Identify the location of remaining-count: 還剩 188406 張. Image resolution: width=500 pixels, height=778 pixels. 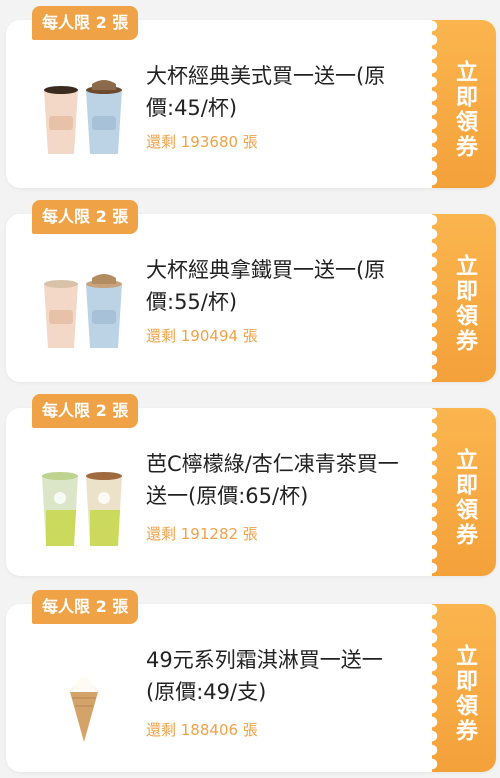
(202, 730).